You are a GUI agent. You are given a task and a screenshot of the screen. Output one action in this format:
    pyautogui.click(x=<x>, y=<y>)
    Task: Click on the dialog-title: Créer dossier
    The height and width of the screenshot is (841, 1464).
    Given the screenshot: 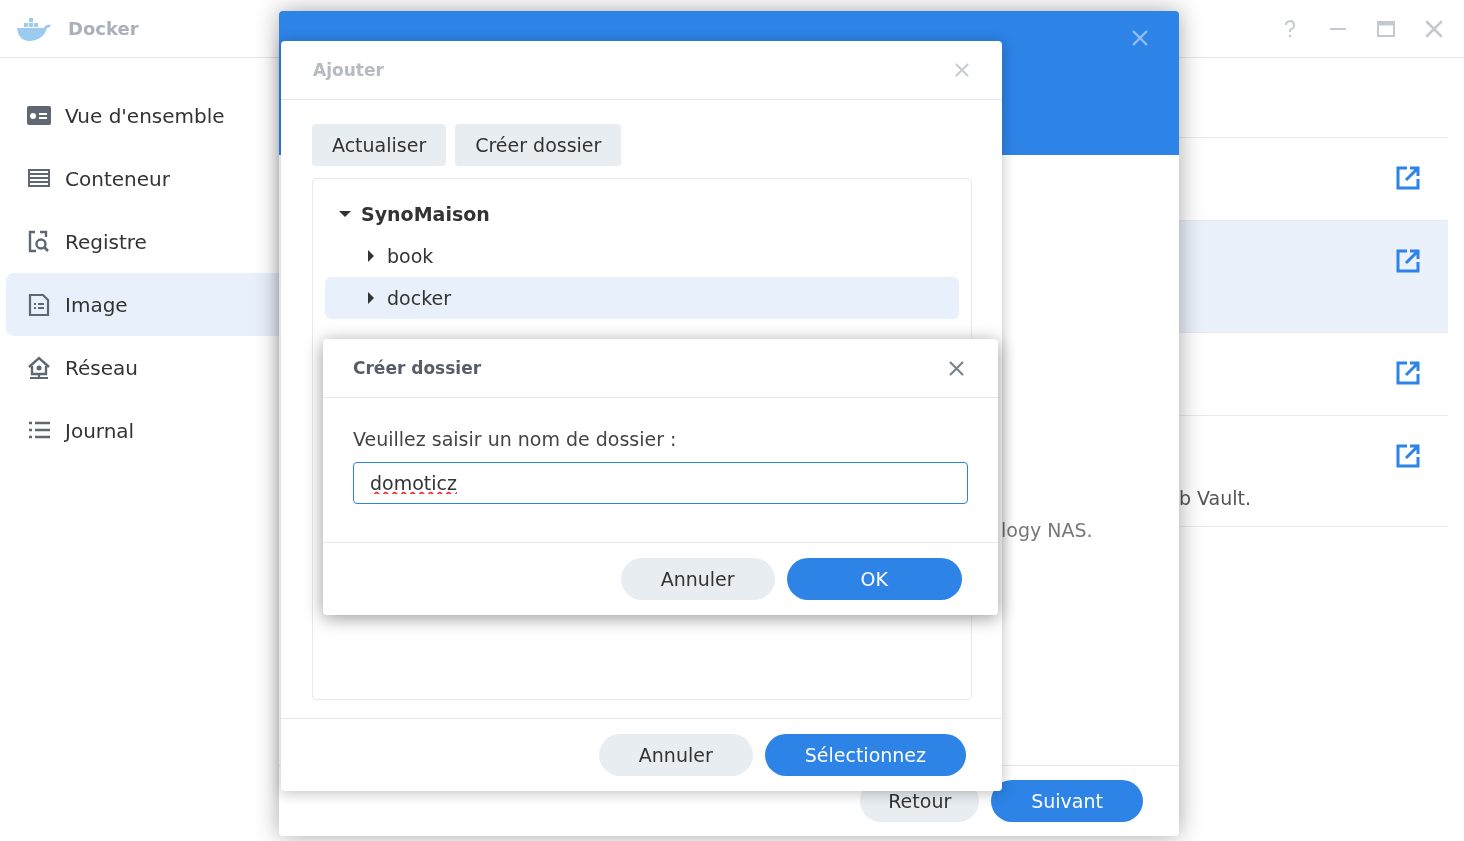 What is the action you would take?
    pyautogui.click(x=418, y=368)
    